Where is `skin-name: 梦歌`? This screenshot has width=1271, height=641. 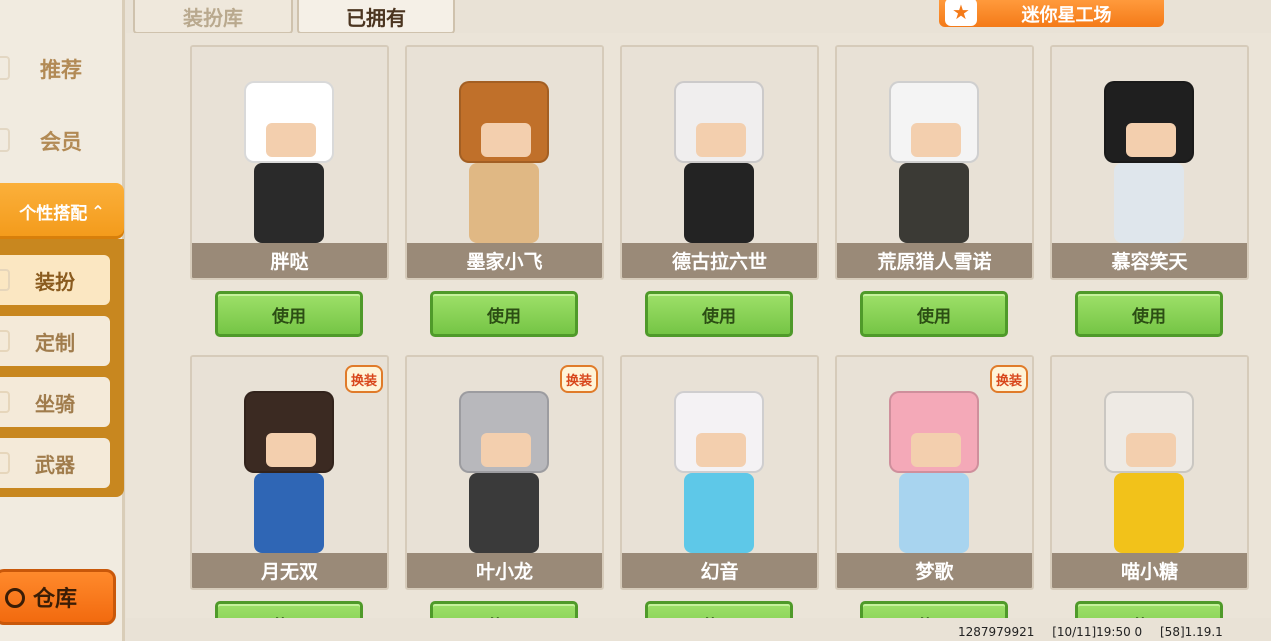
skin-name: 梦歌 is located at coordinates (934, 570).